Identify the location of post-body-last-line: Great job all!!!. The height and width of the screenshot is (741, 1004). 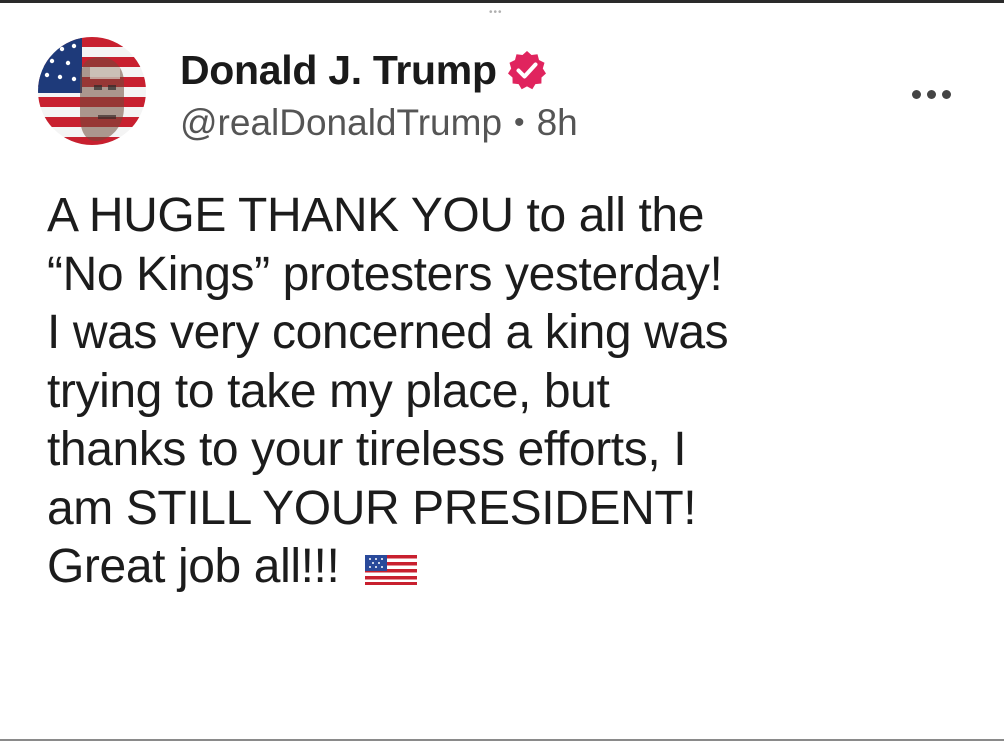
(512, 567).